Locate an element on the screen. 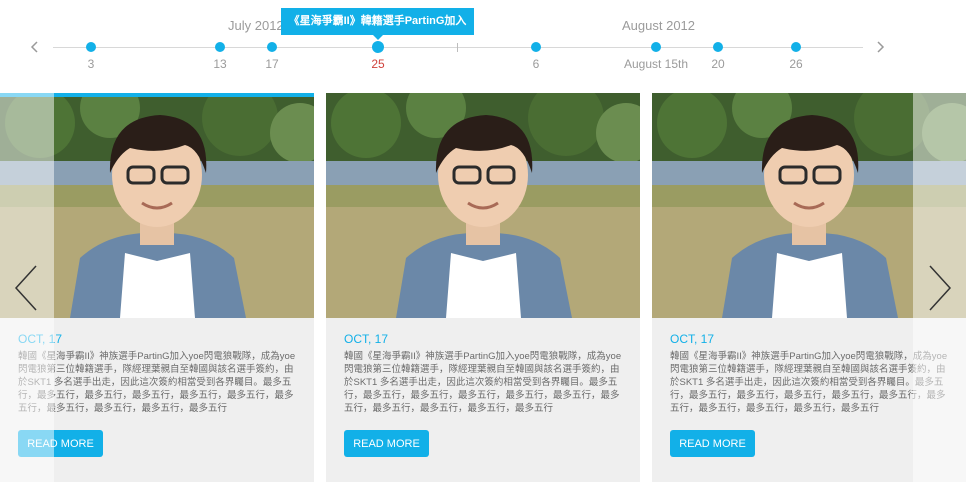  timeline-tooltip: 《星海爭霸II》韓籍選手PartinG加入 is located at coordinates (377, 24).